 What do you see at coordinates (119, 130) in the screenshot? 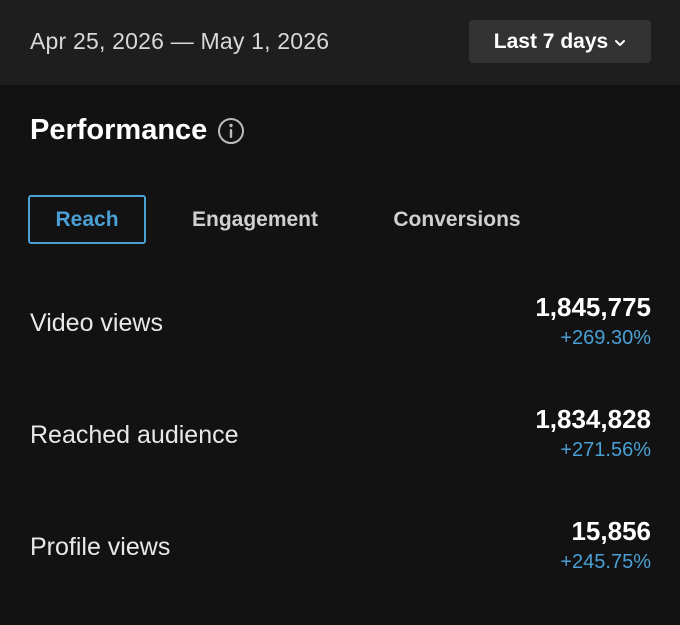
I see `section-title: Performance` at bounding box center [119, 130].